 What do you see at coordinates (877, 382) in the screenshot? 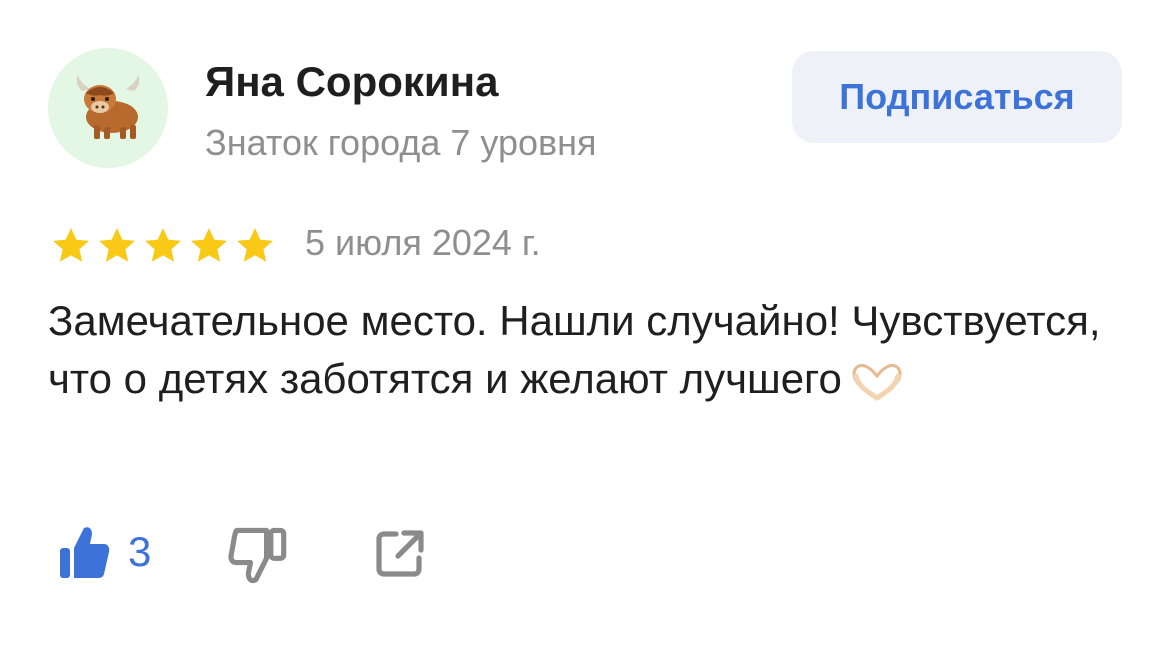
I see `heart-hands-icon` at bounding box center [877, 382].